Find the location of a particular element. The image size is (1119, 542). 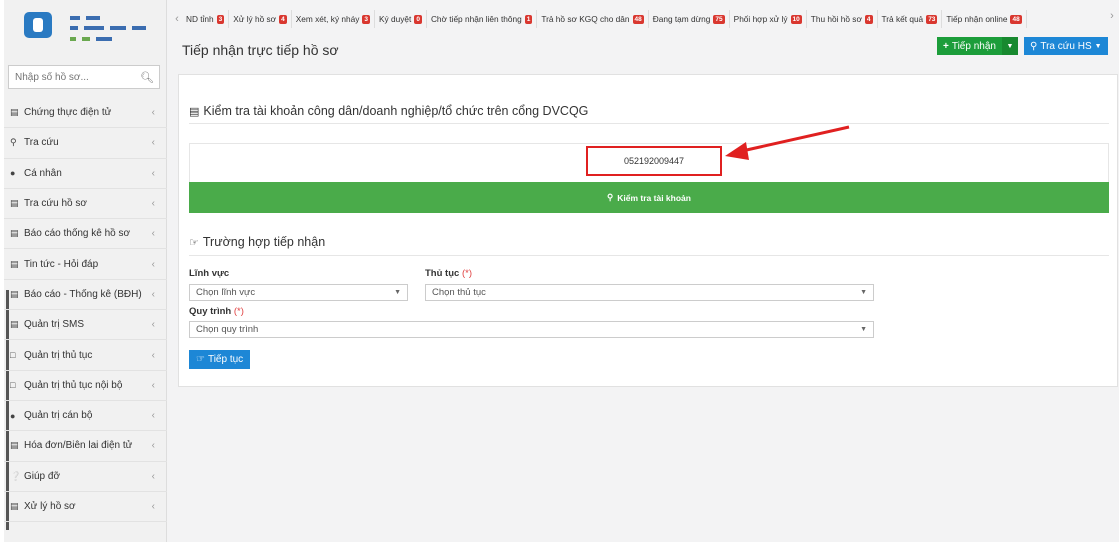

help-icon: ❔ is located at coordinates (16, 475).